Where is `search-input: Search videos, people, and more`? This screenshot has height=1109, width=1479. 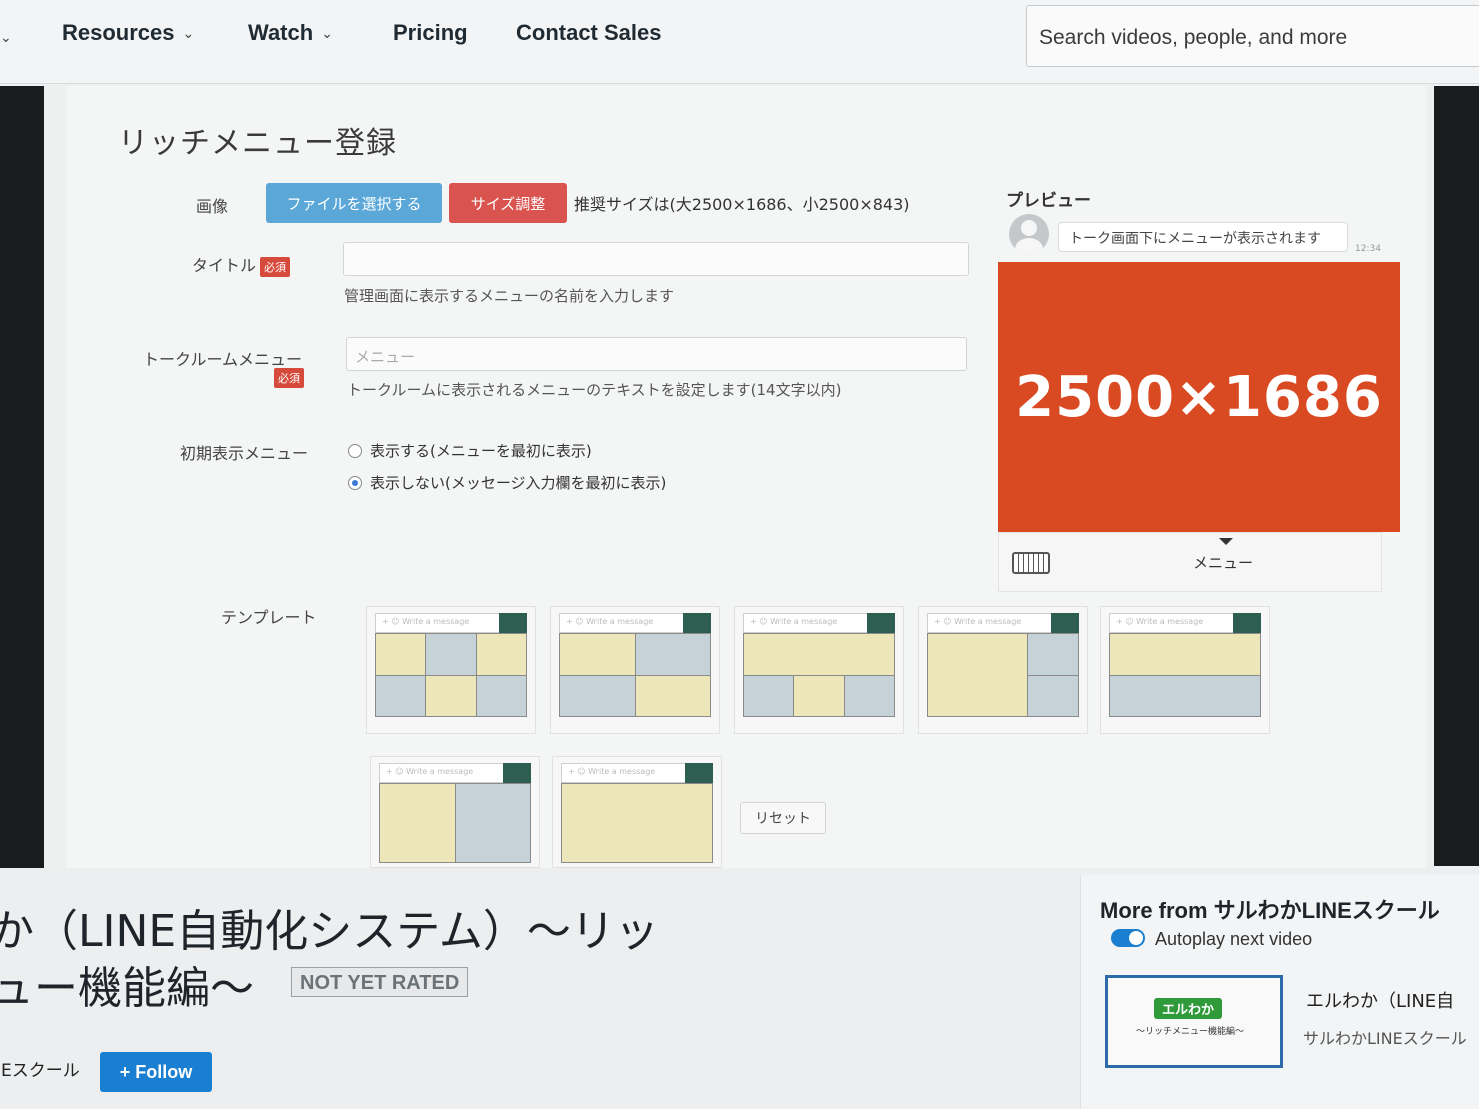 search-input: Search videos, people, and more is located at coordinates (1252, 36).